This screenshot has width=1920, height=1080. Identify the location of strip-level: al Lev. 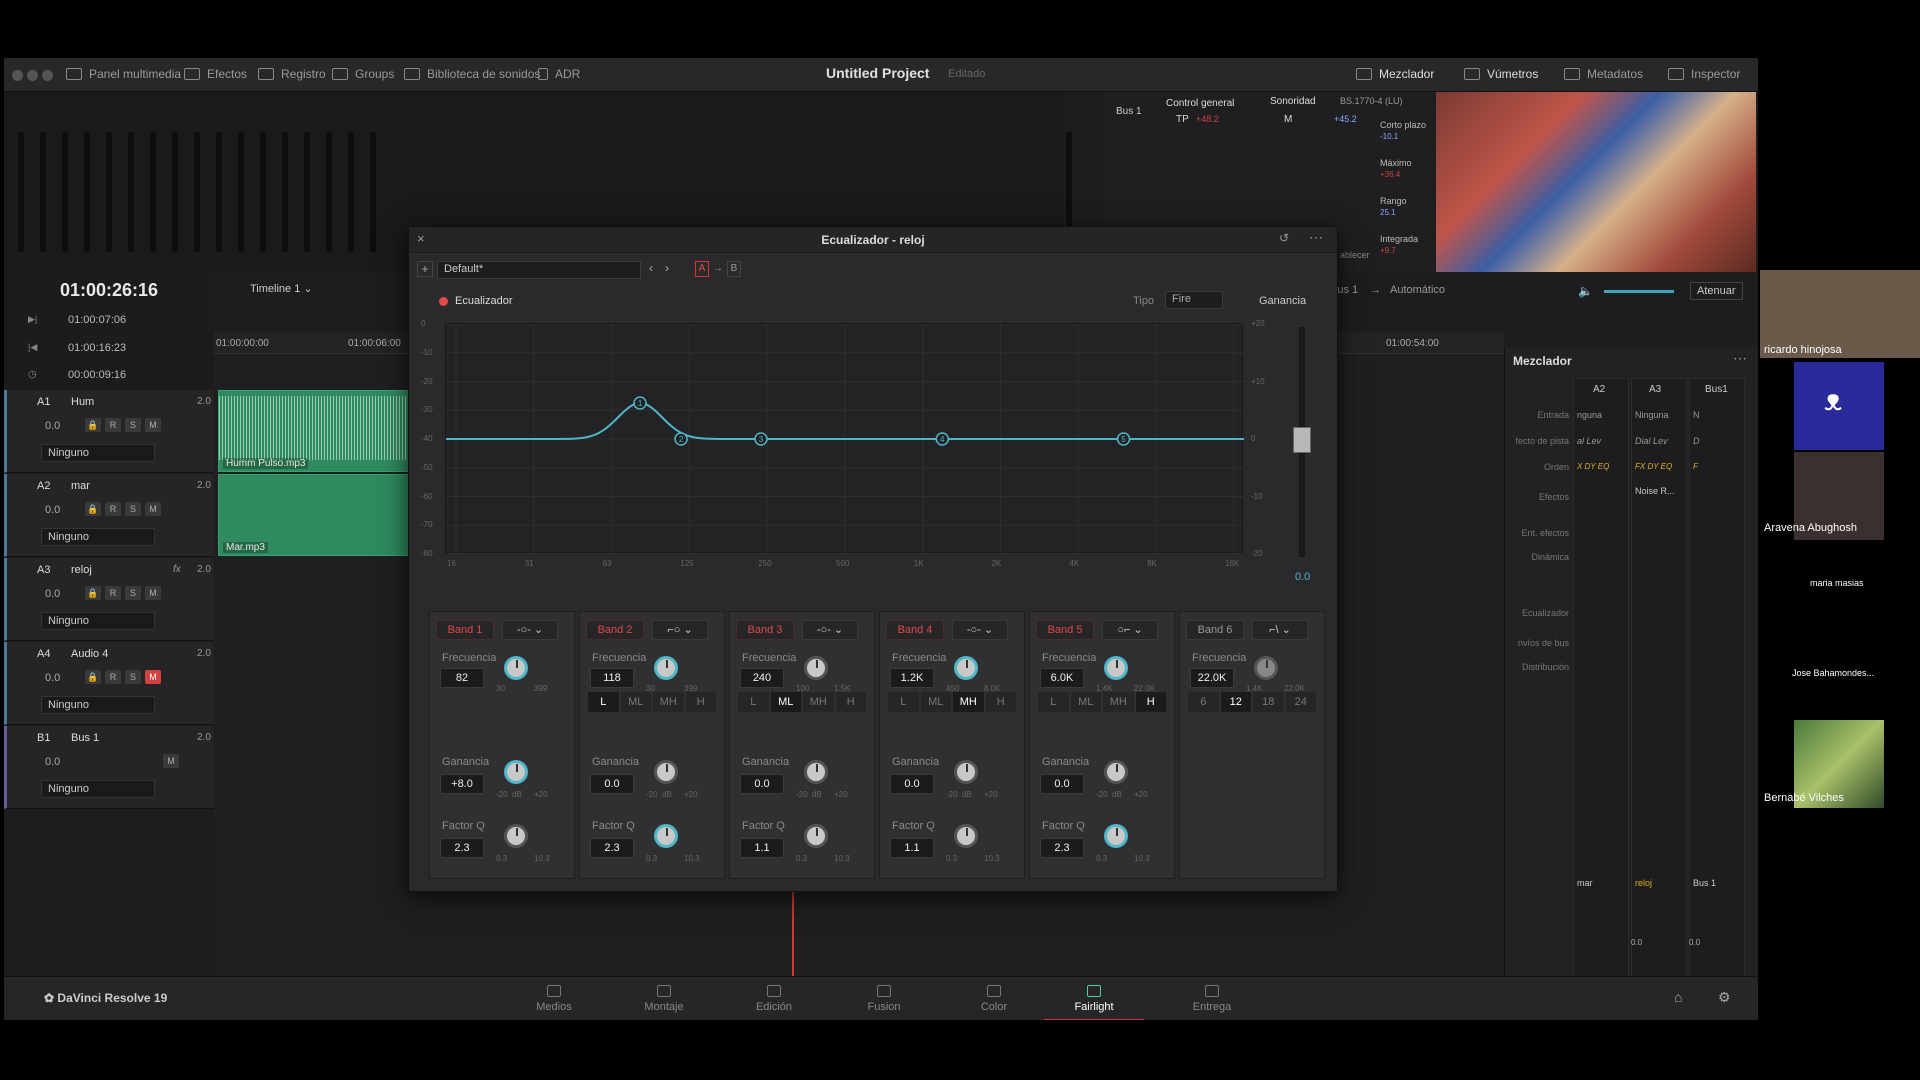
(1589, 441).